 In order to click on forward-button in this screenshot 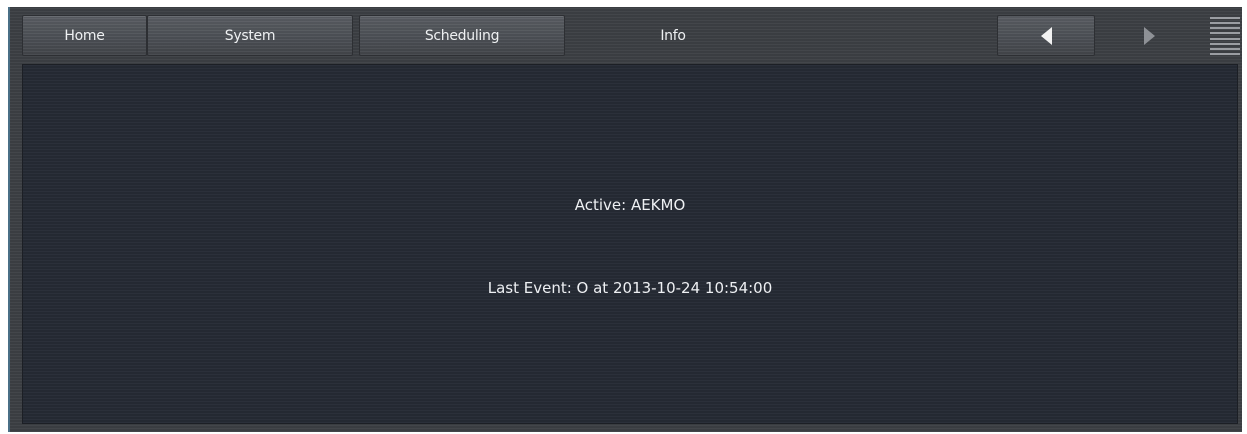, I will do `click(1149, 35)`.